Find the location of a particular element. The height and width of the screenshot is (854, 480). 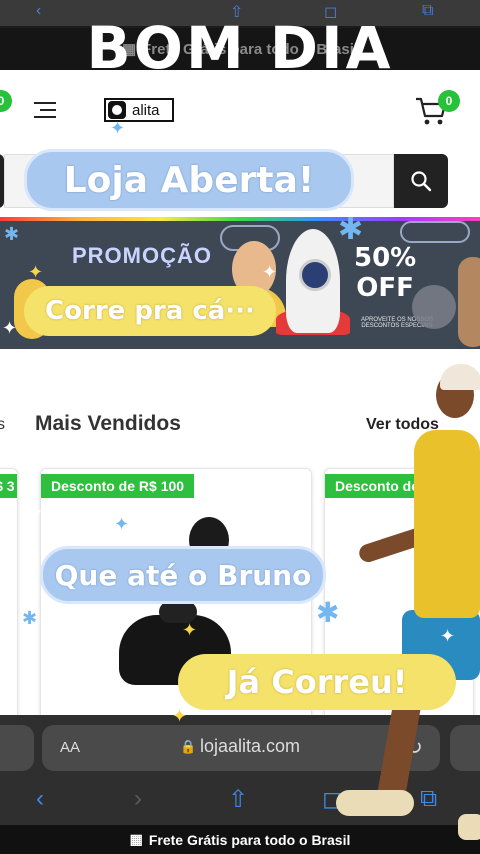

banner-promo-text: PROMOÇÃO is located at coordinates (142, 255).